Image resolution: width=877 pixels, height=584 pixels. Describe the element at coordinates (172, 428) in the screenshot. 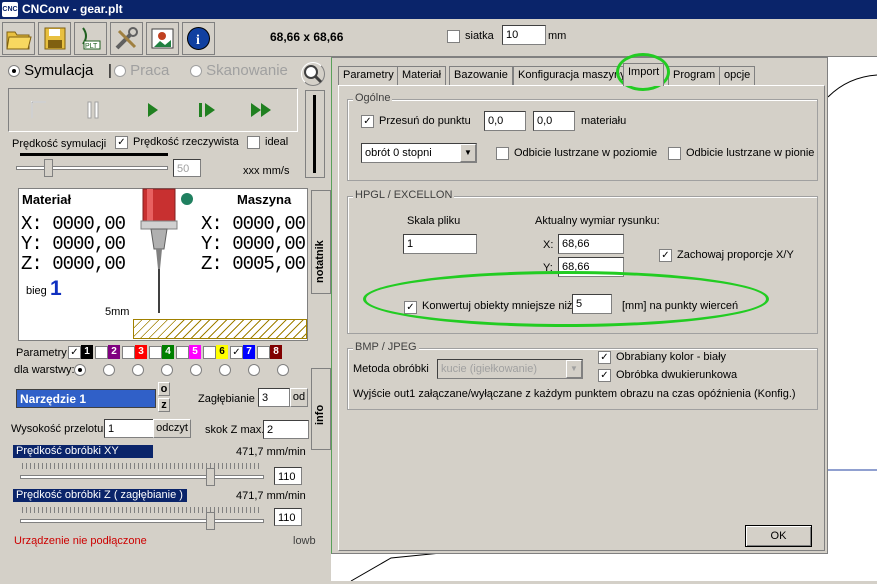

I see `read-button: odczyt` at that location.